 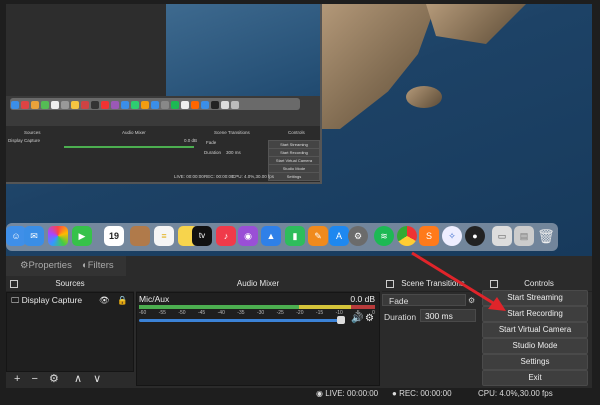 I want to click on arrow-head, so click(x=497, y=304).